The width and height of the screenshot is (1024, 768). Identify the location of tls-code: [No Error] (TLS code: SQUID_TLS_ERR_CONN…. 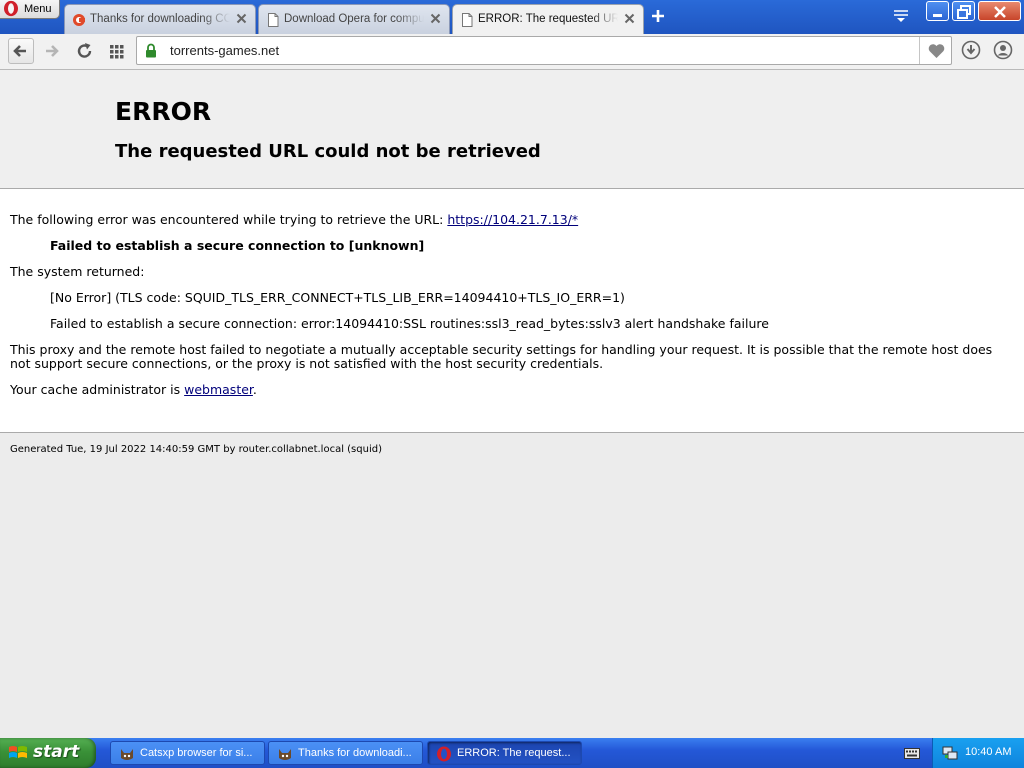
(337, 297).